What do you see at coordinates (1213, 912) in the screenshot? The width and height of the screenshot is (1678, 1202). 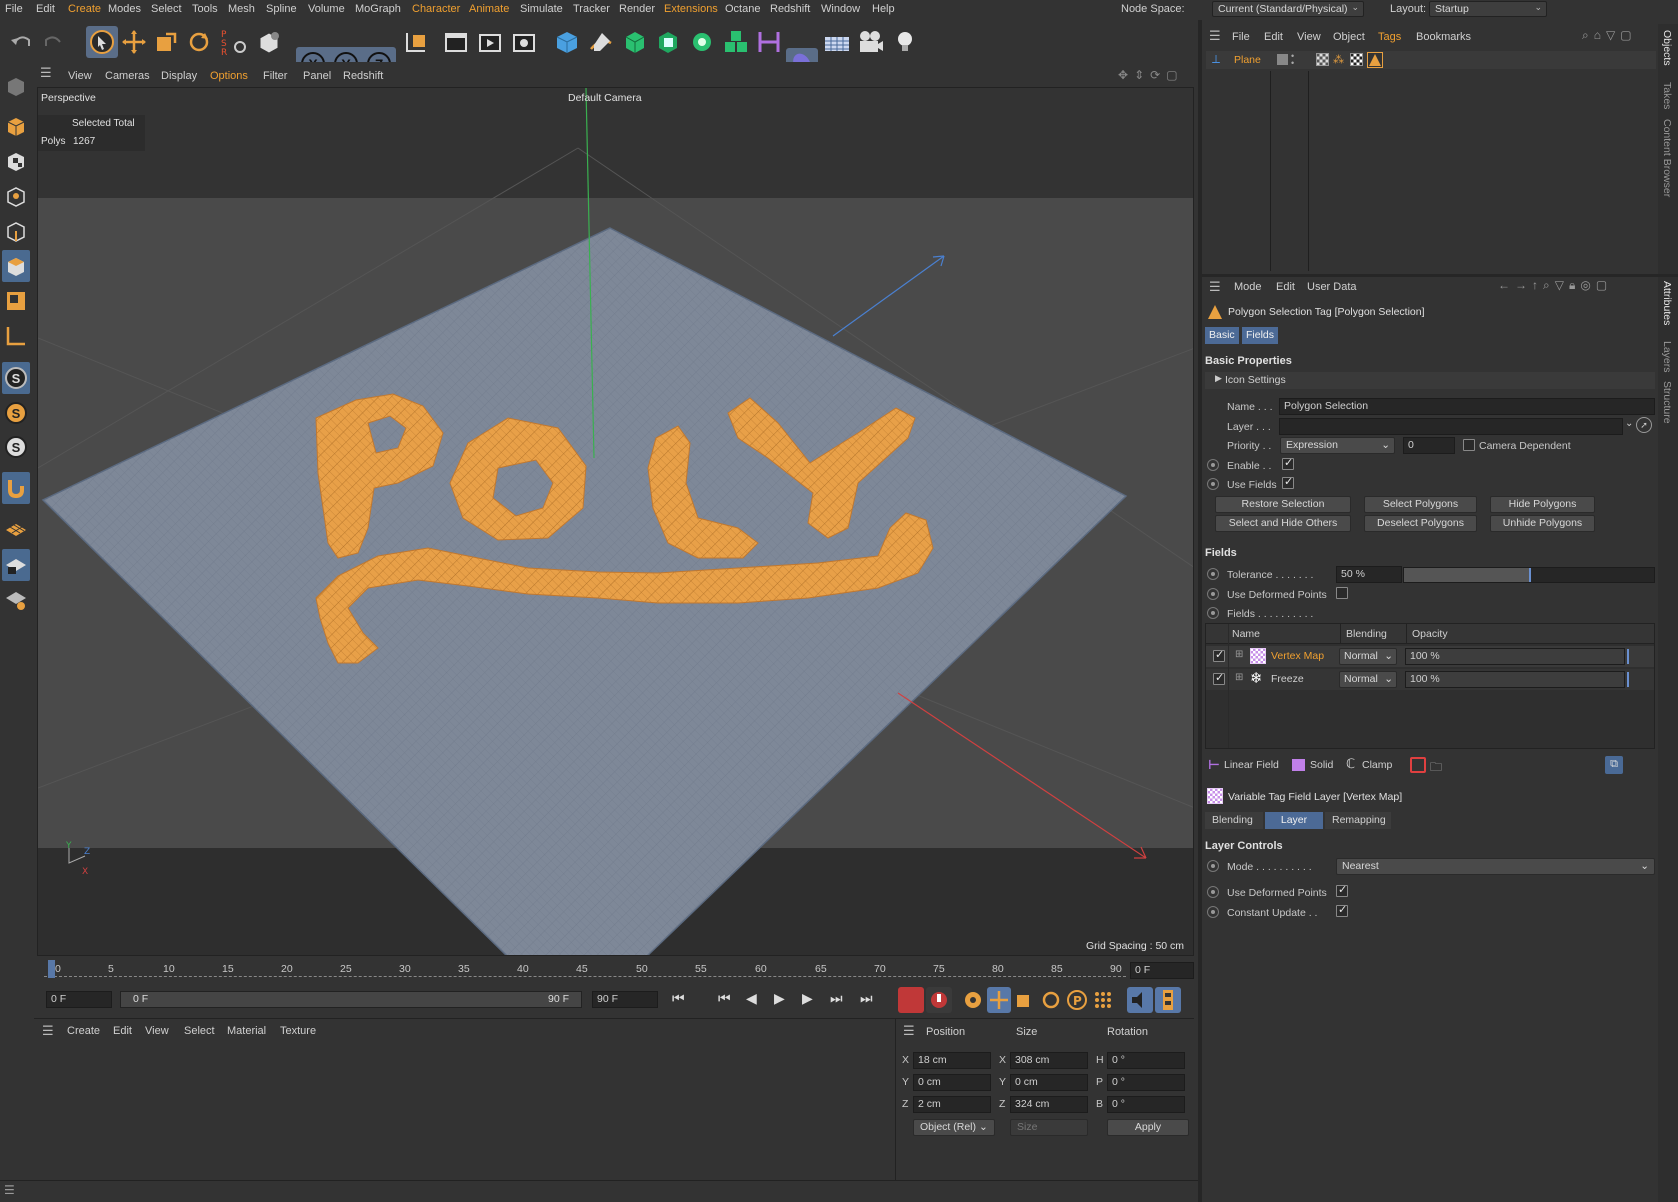 I see `constant-update-animate-radio` at bounding box center [1213, 912].